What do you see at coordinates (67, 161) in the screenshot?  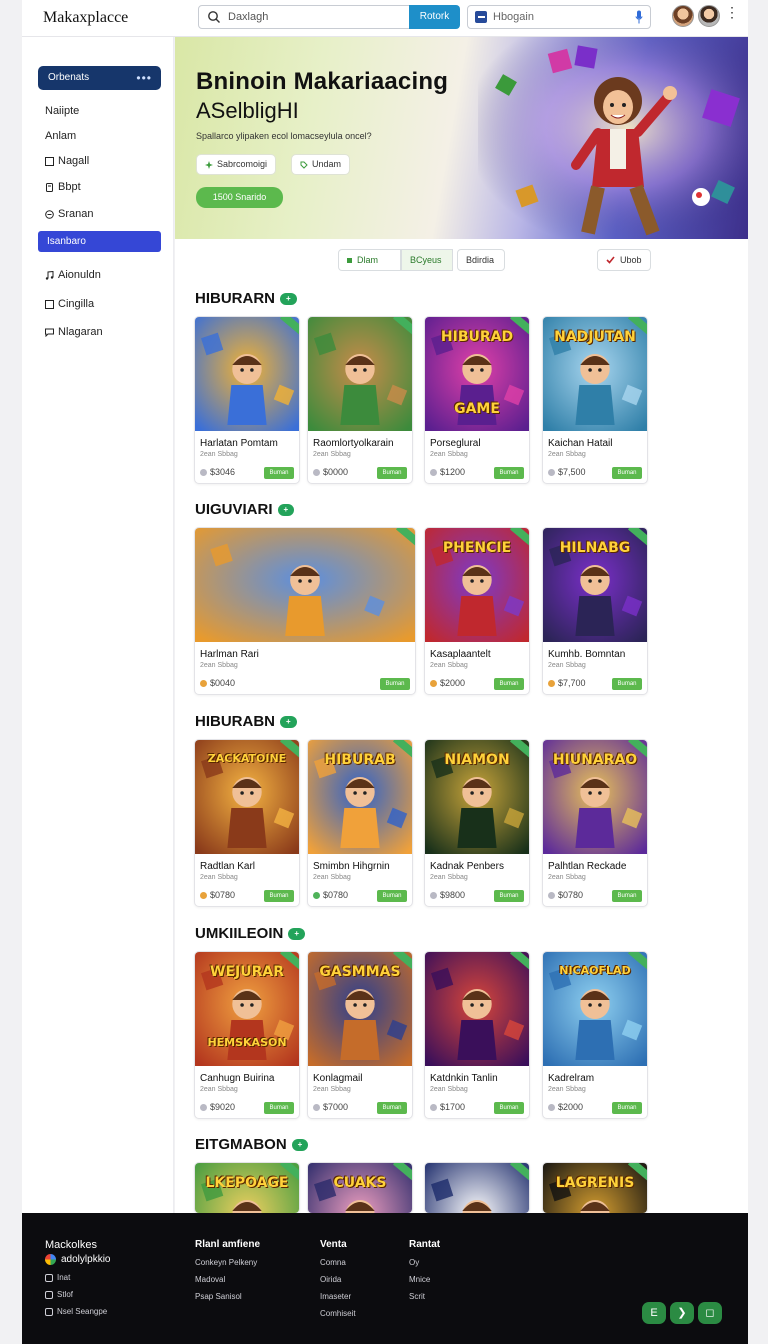 I see `sidebar-item-3: Nagall` at bounding box center [67, 161].